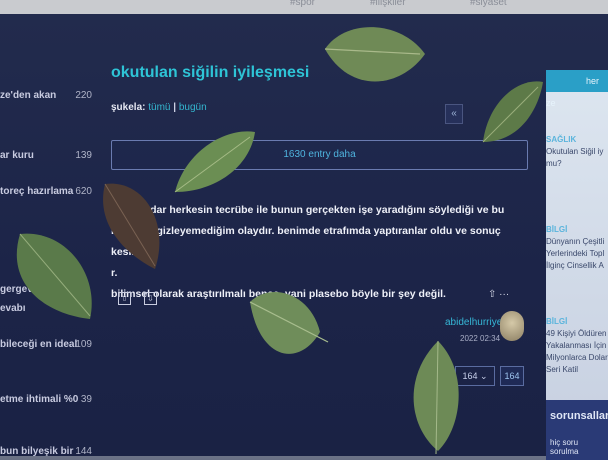 The width and height of the screenshot is (608, 460). I want to click on sidebar-topic-count: 139, so click(83, 155).